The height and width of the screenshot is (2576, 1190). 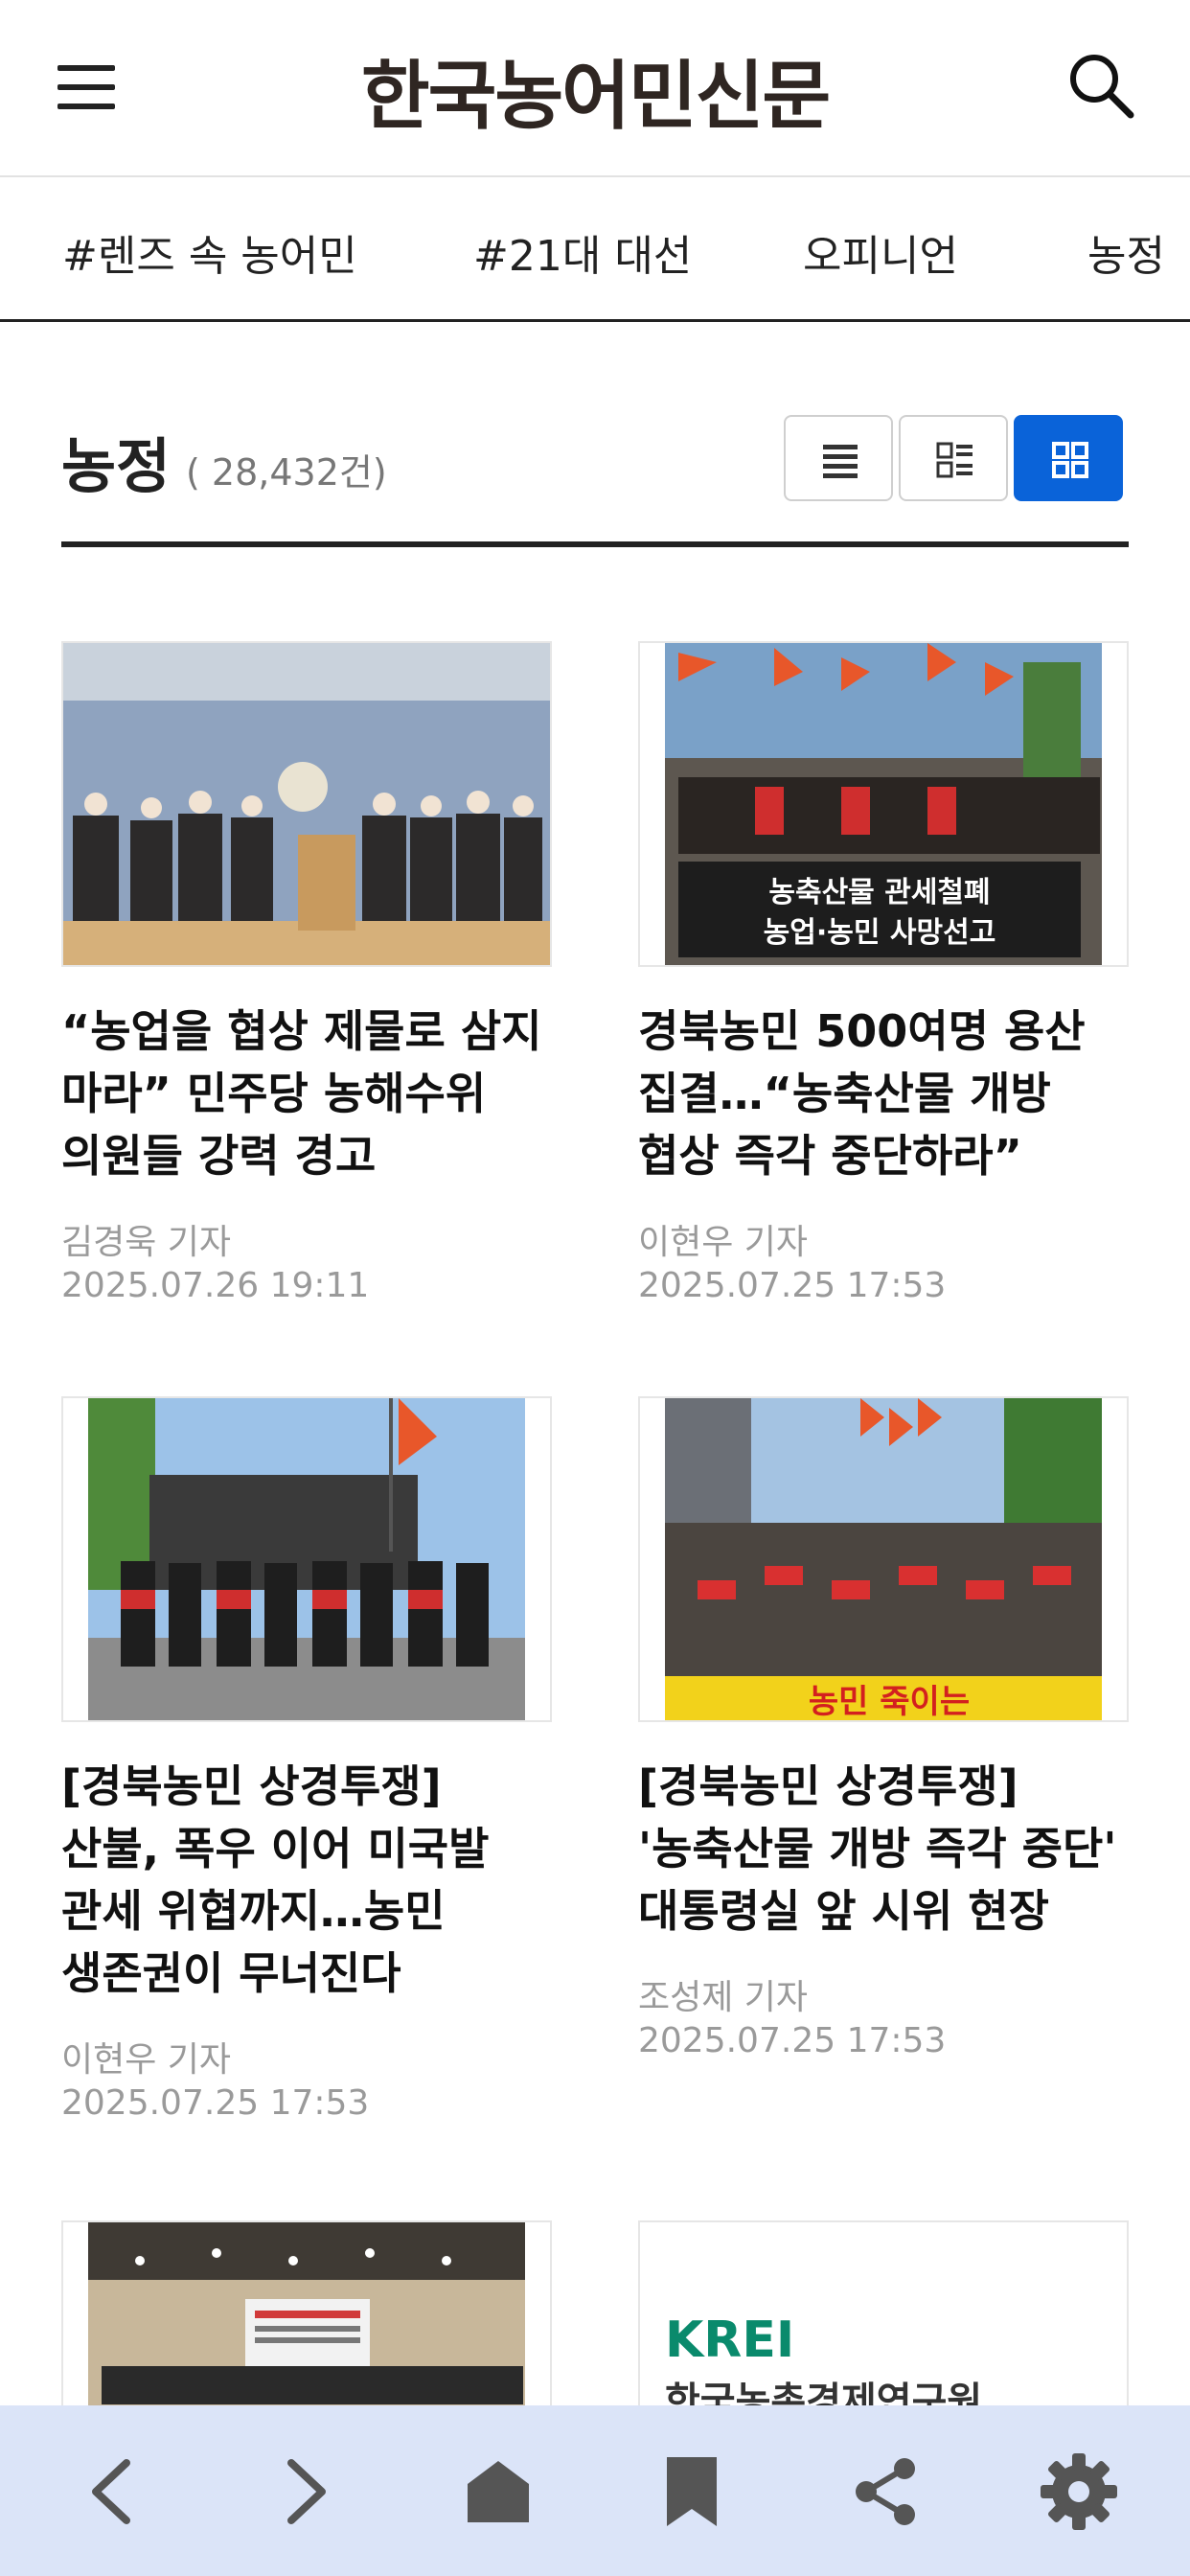 I want to click on article-thumbnail: 농축산물 관세철폐 농업·농민 사망선고, so click(x=884, y=804).